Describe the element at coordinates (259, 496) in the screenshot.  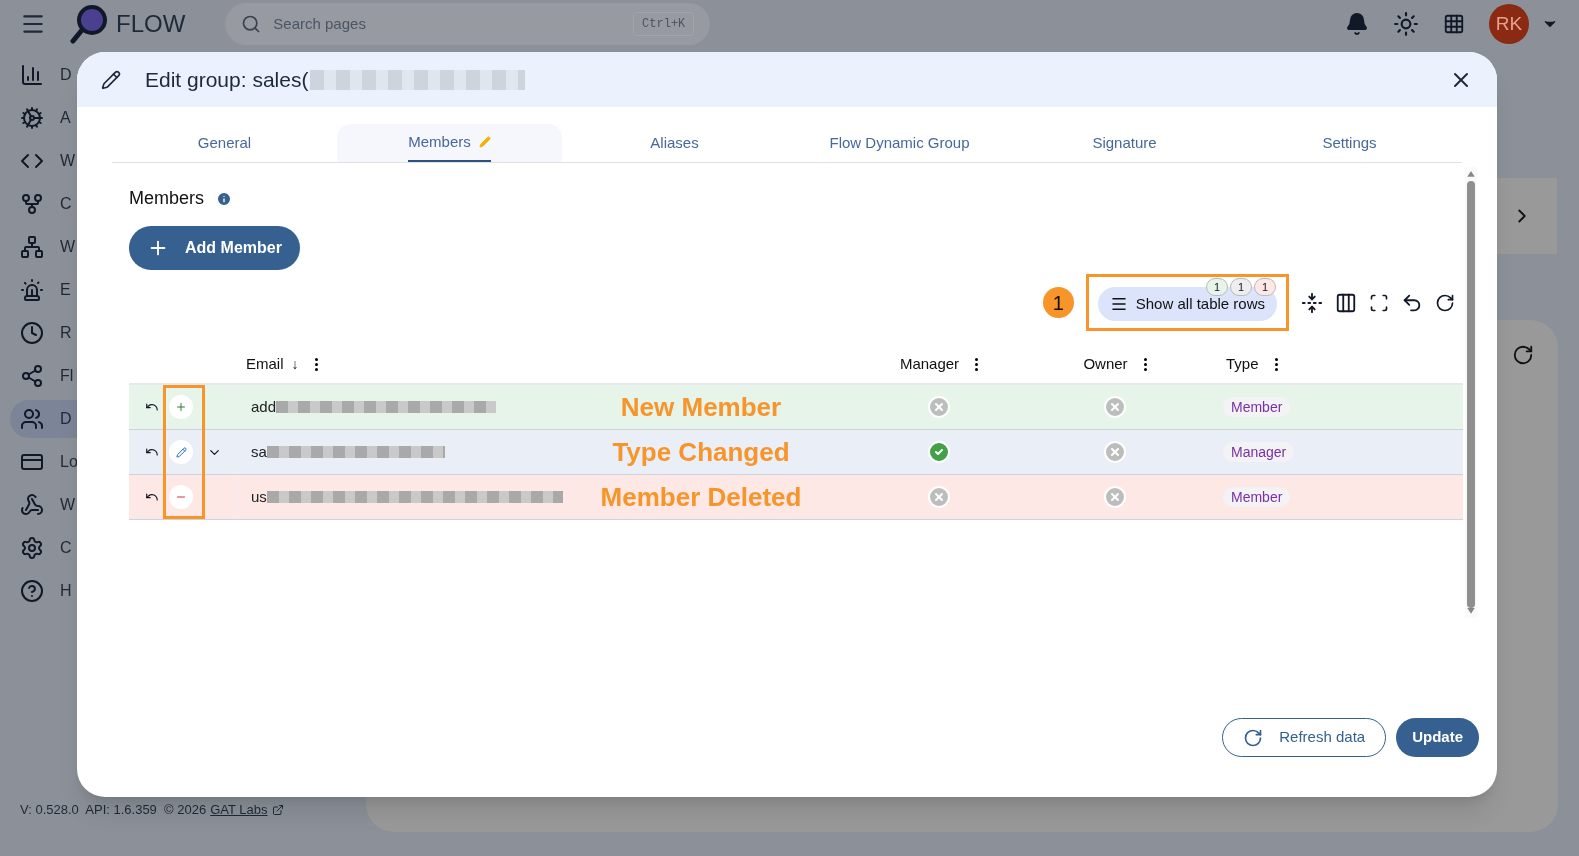
I see `email-text: us` at that location.